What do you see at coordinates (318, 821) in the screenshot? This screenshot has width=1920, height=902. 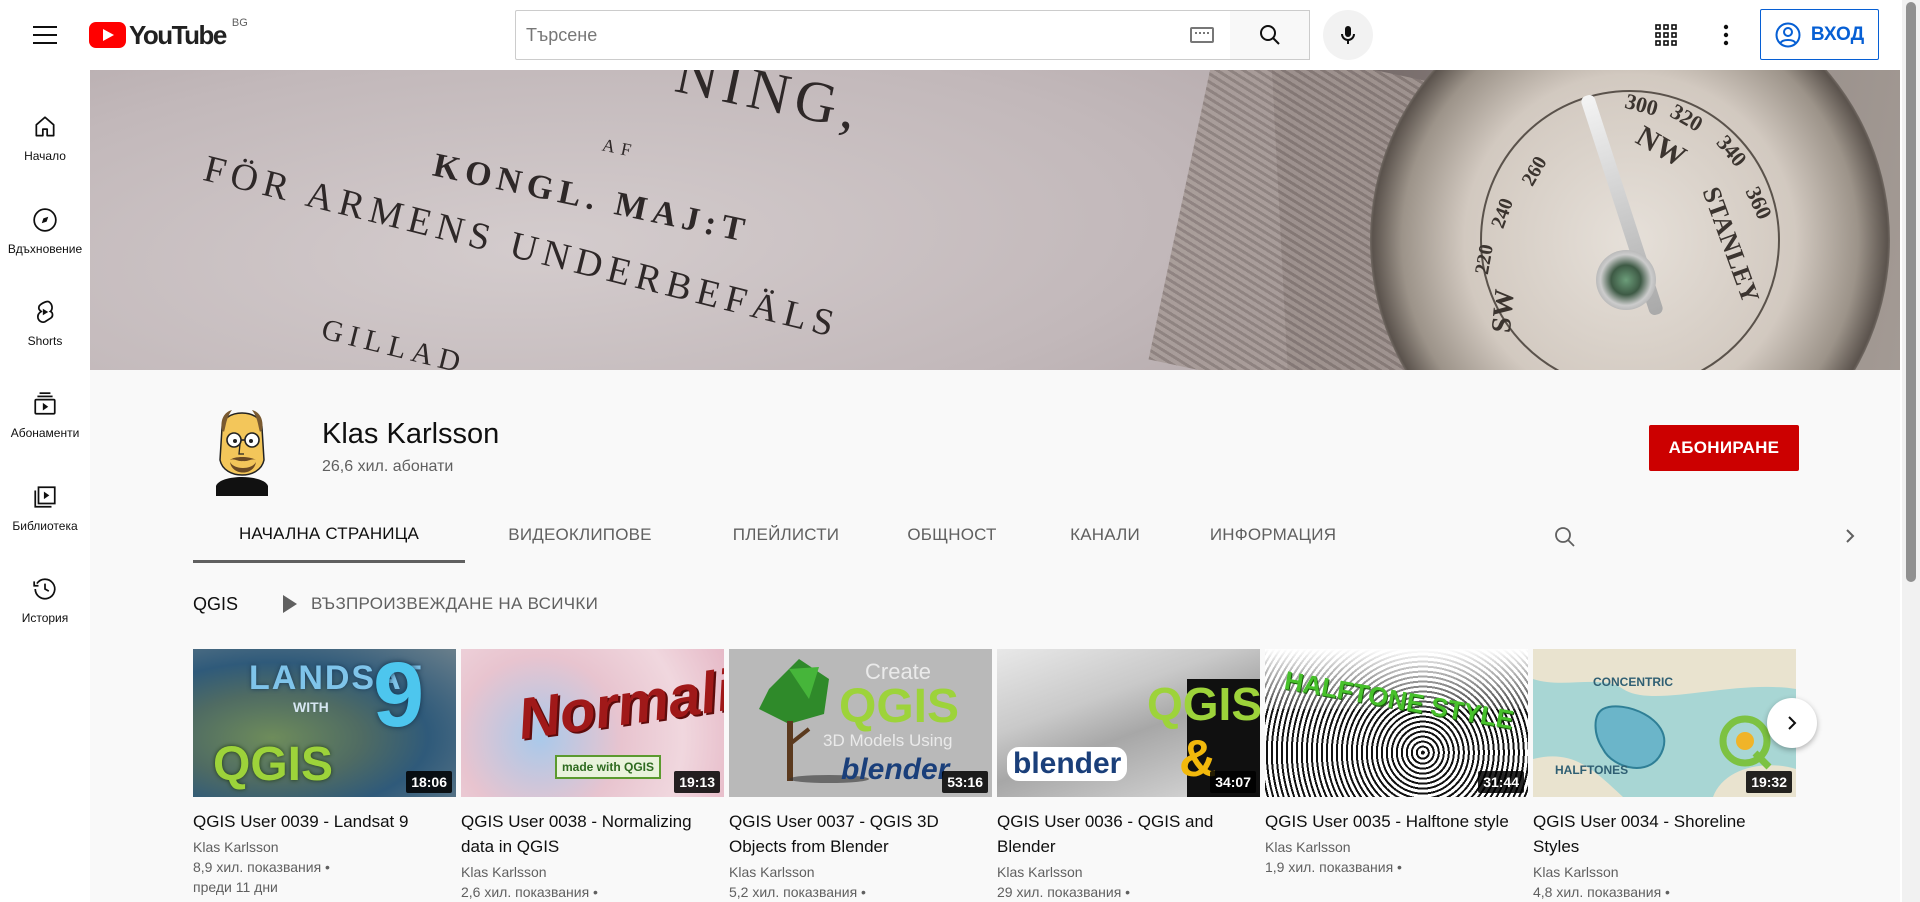 I see `video-title: QGIS User 0039 - Landsat 9` at bounding box center [318, 821].